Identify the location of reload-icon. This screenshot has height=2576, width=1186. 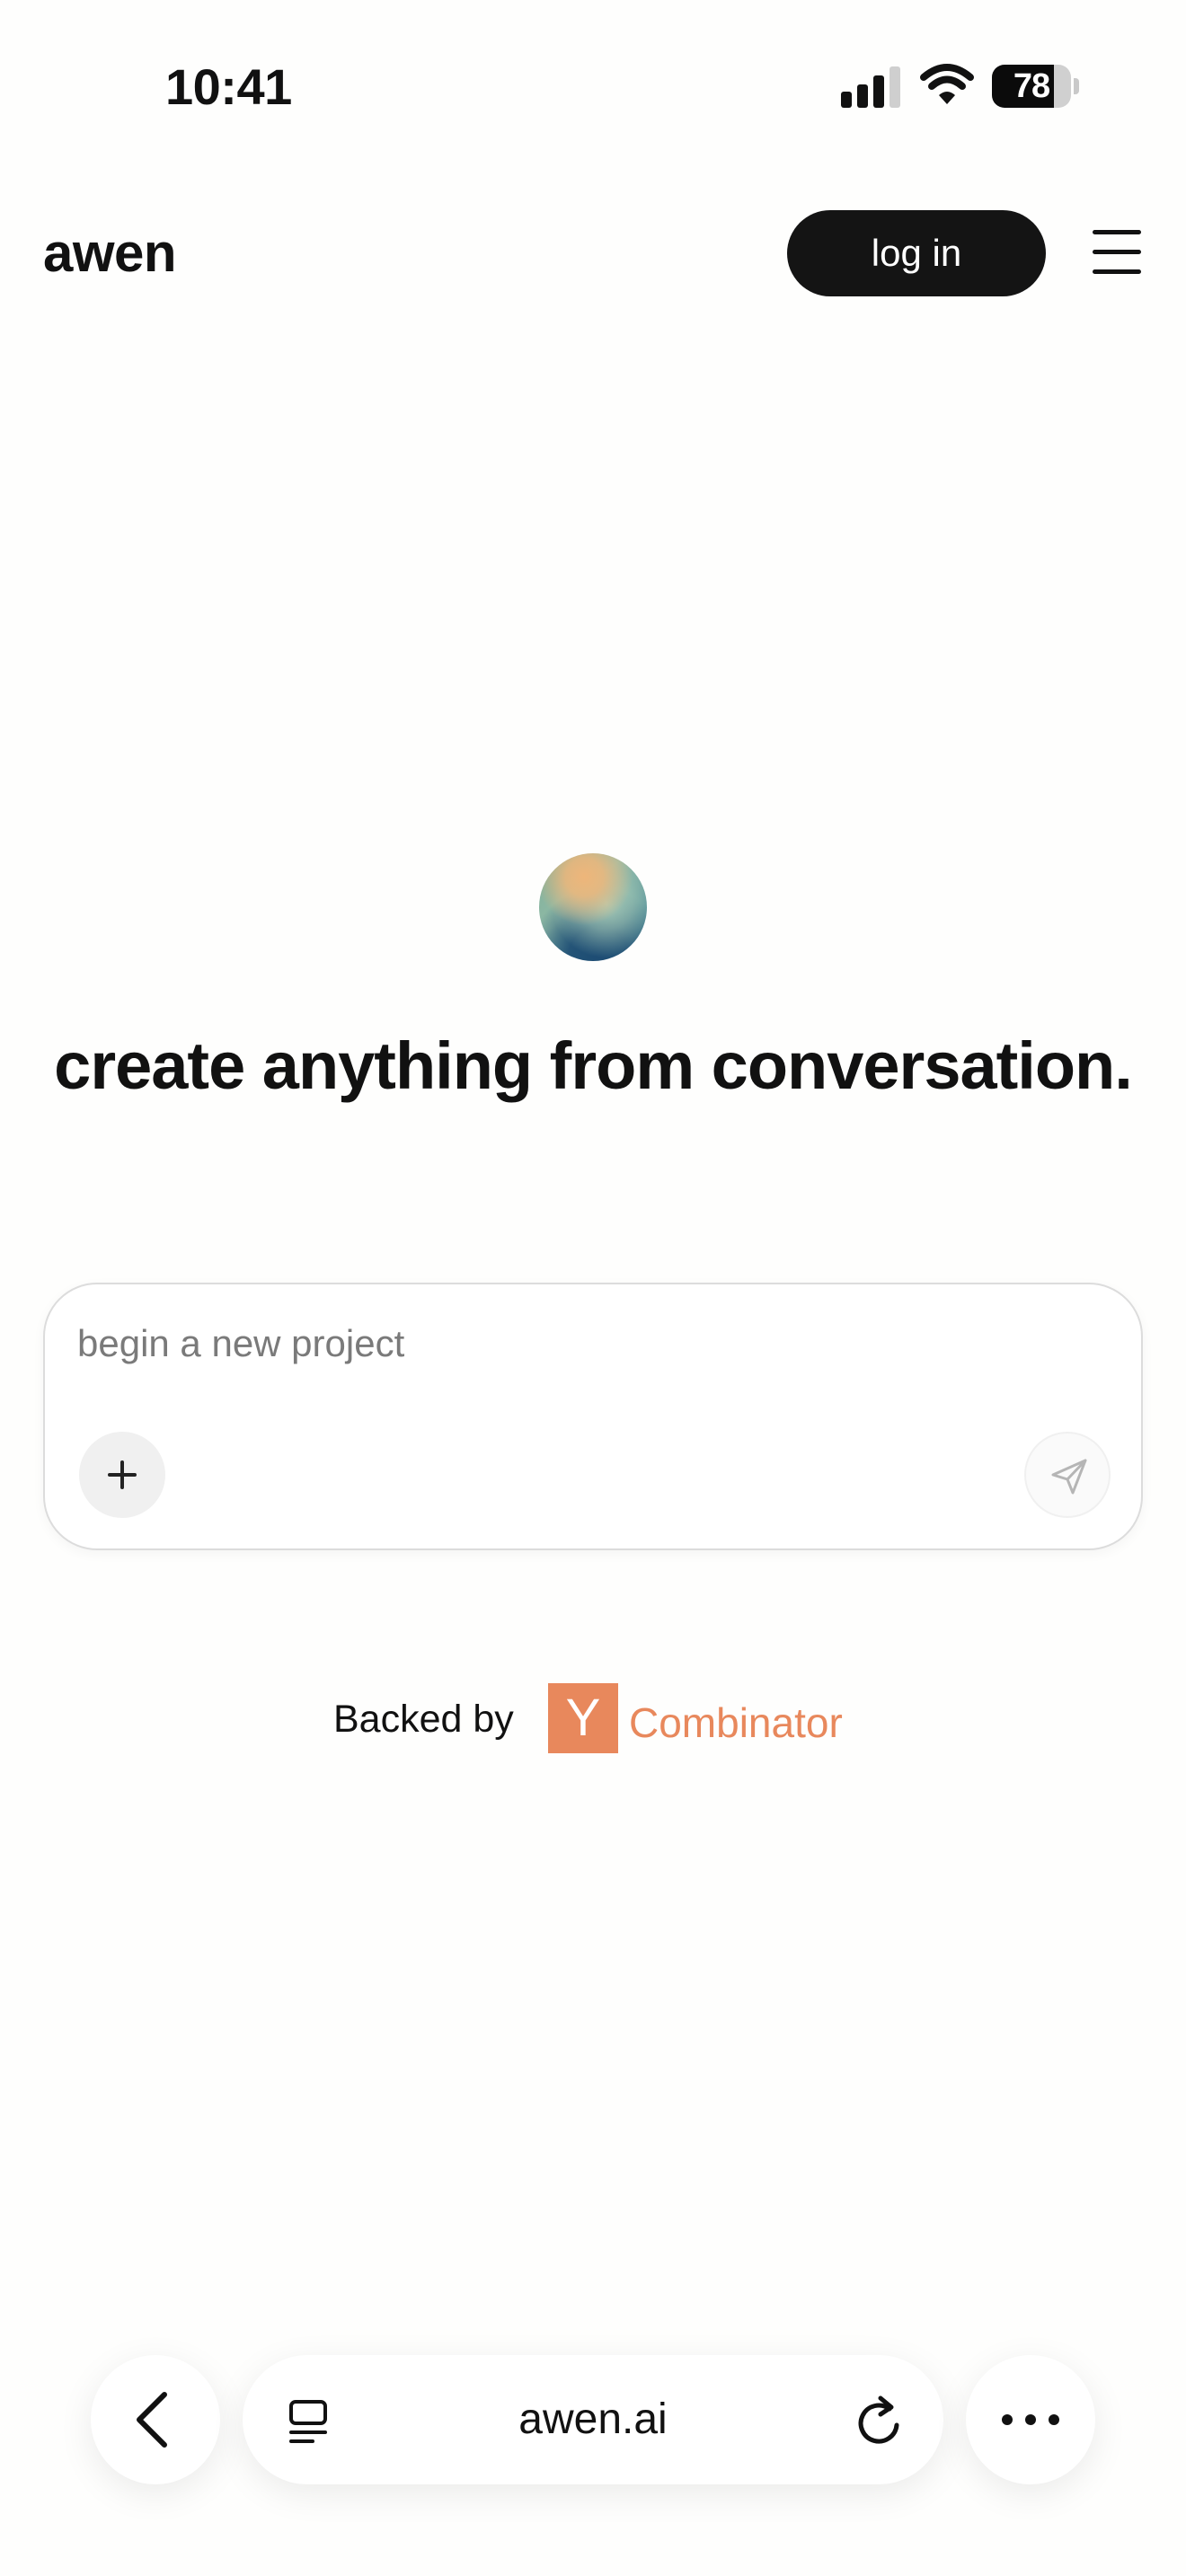
(879, 2420).